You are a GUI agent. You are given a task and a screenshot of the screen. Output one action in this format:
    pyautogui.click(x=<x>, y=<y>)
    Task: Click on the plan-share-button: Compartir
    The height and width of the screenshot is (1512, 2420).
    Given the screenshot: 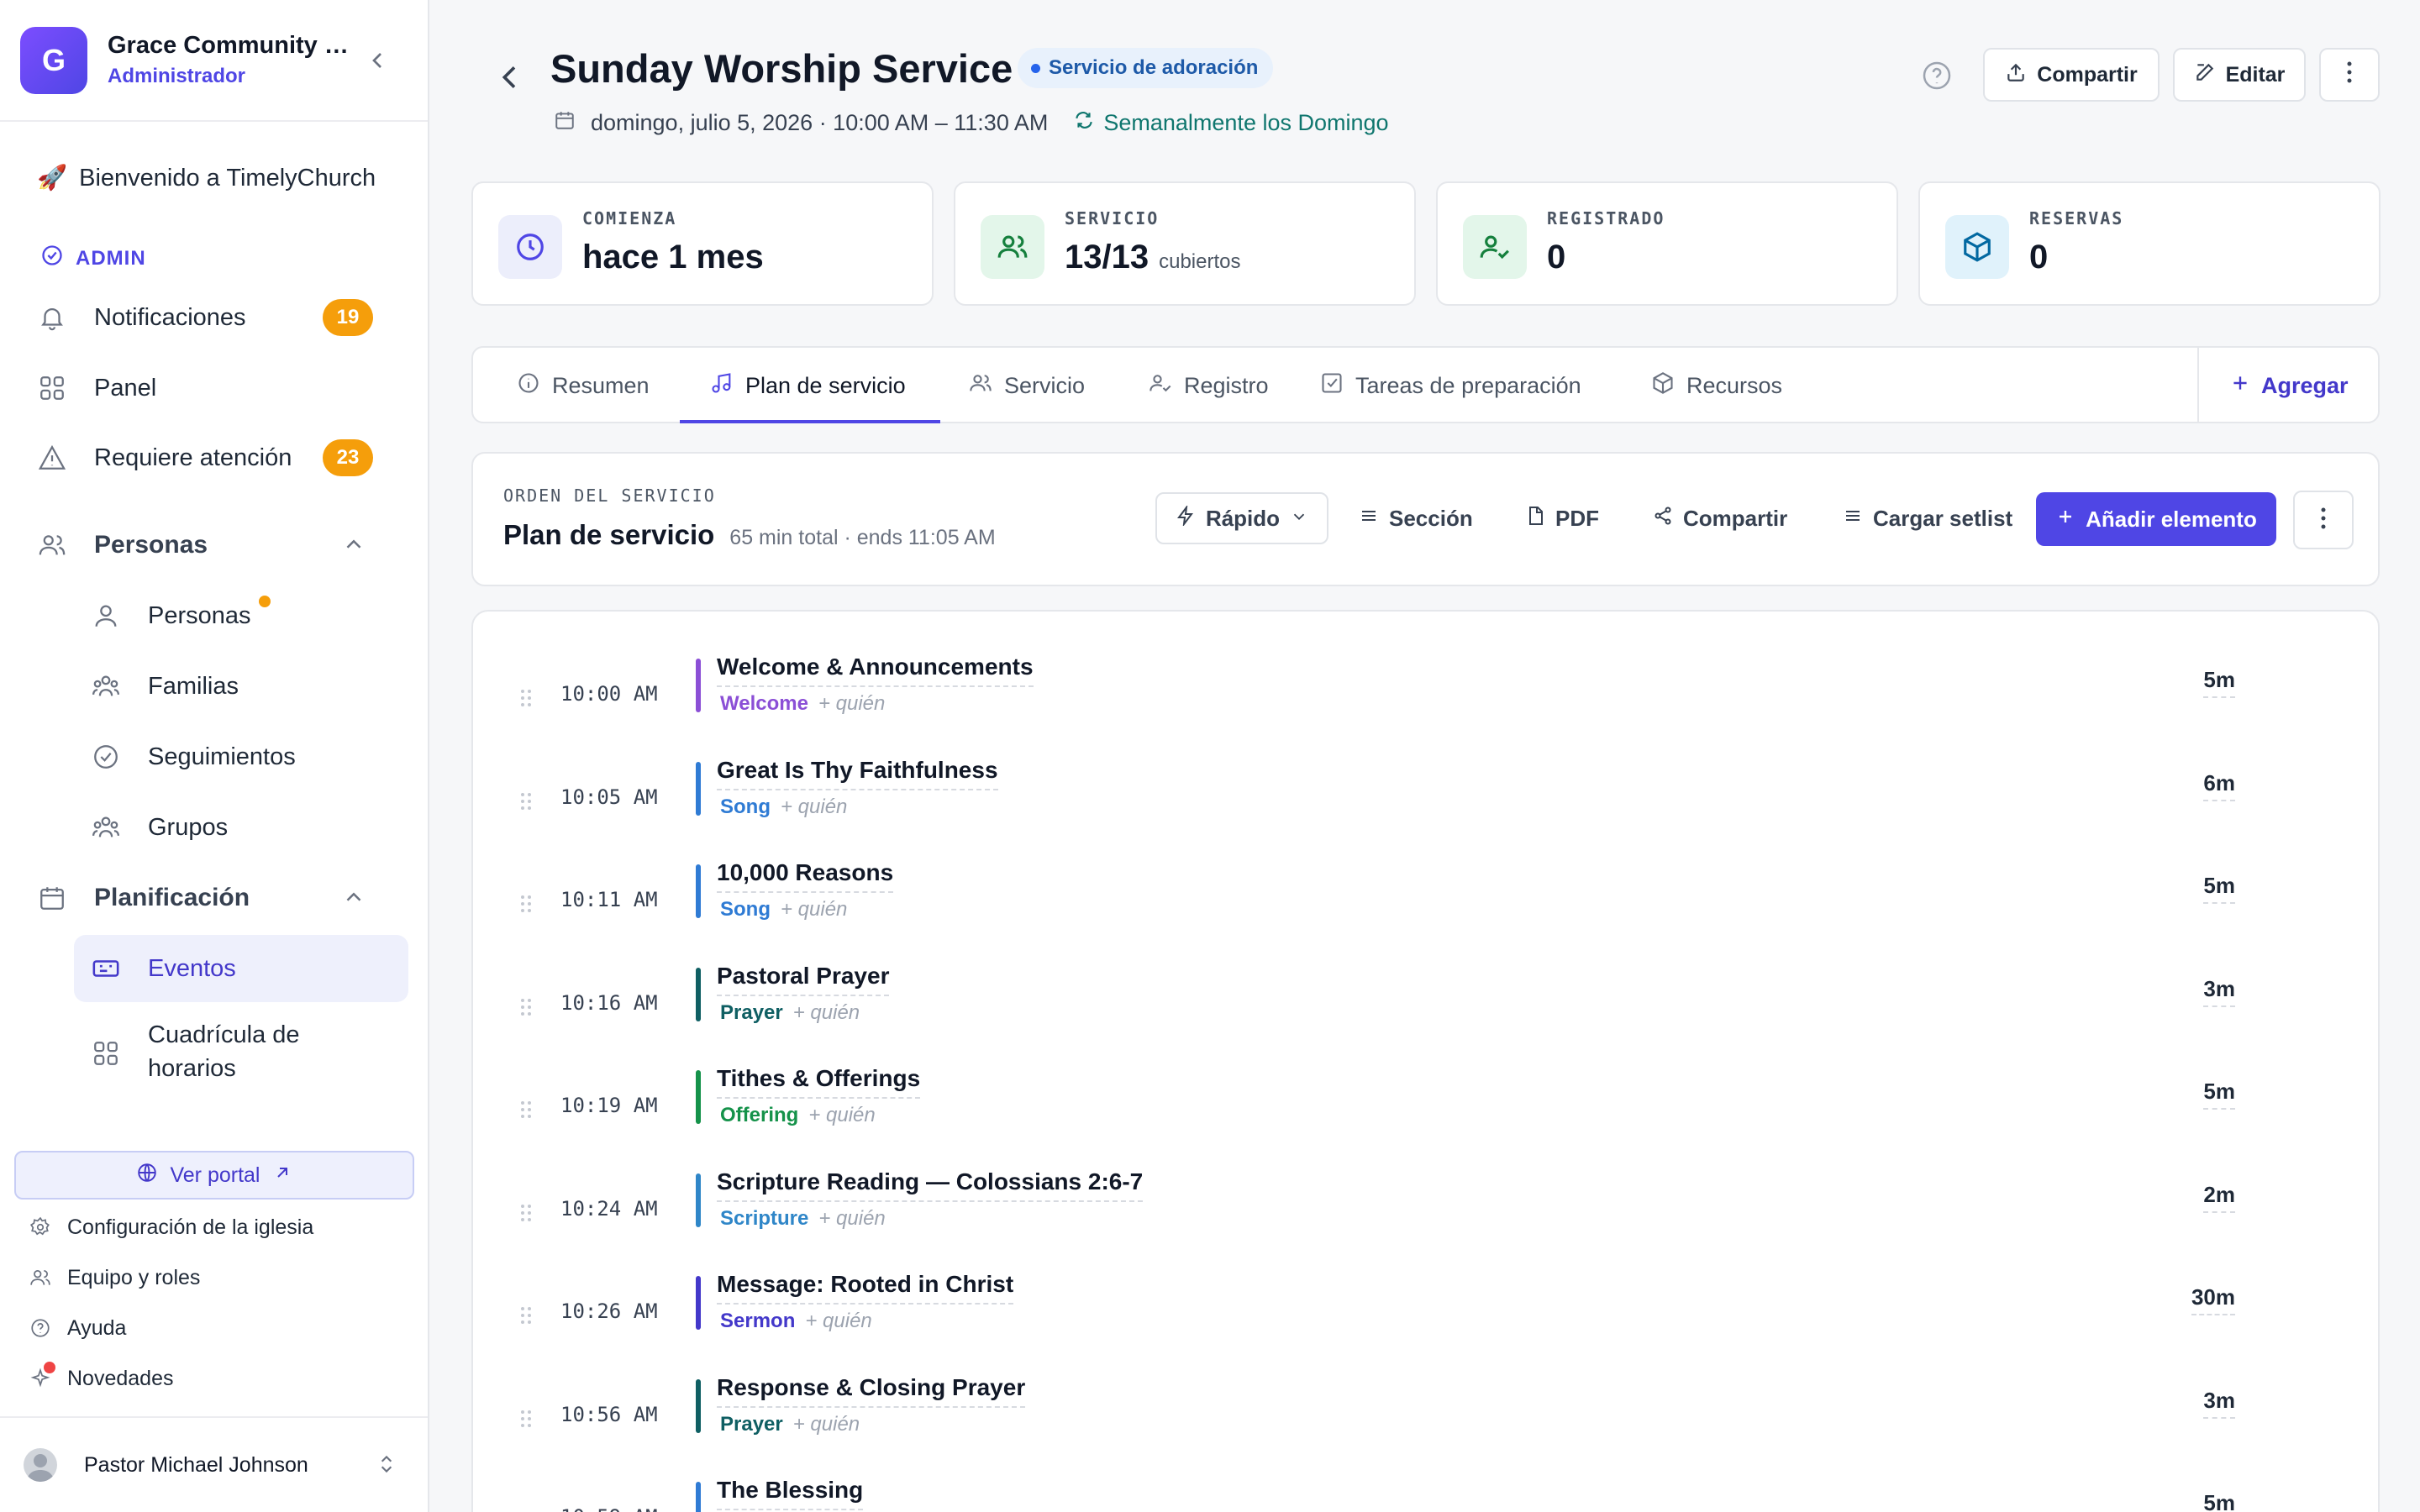 What is the action you would take?
    pyautogui.click(x=1720, y=518)
    